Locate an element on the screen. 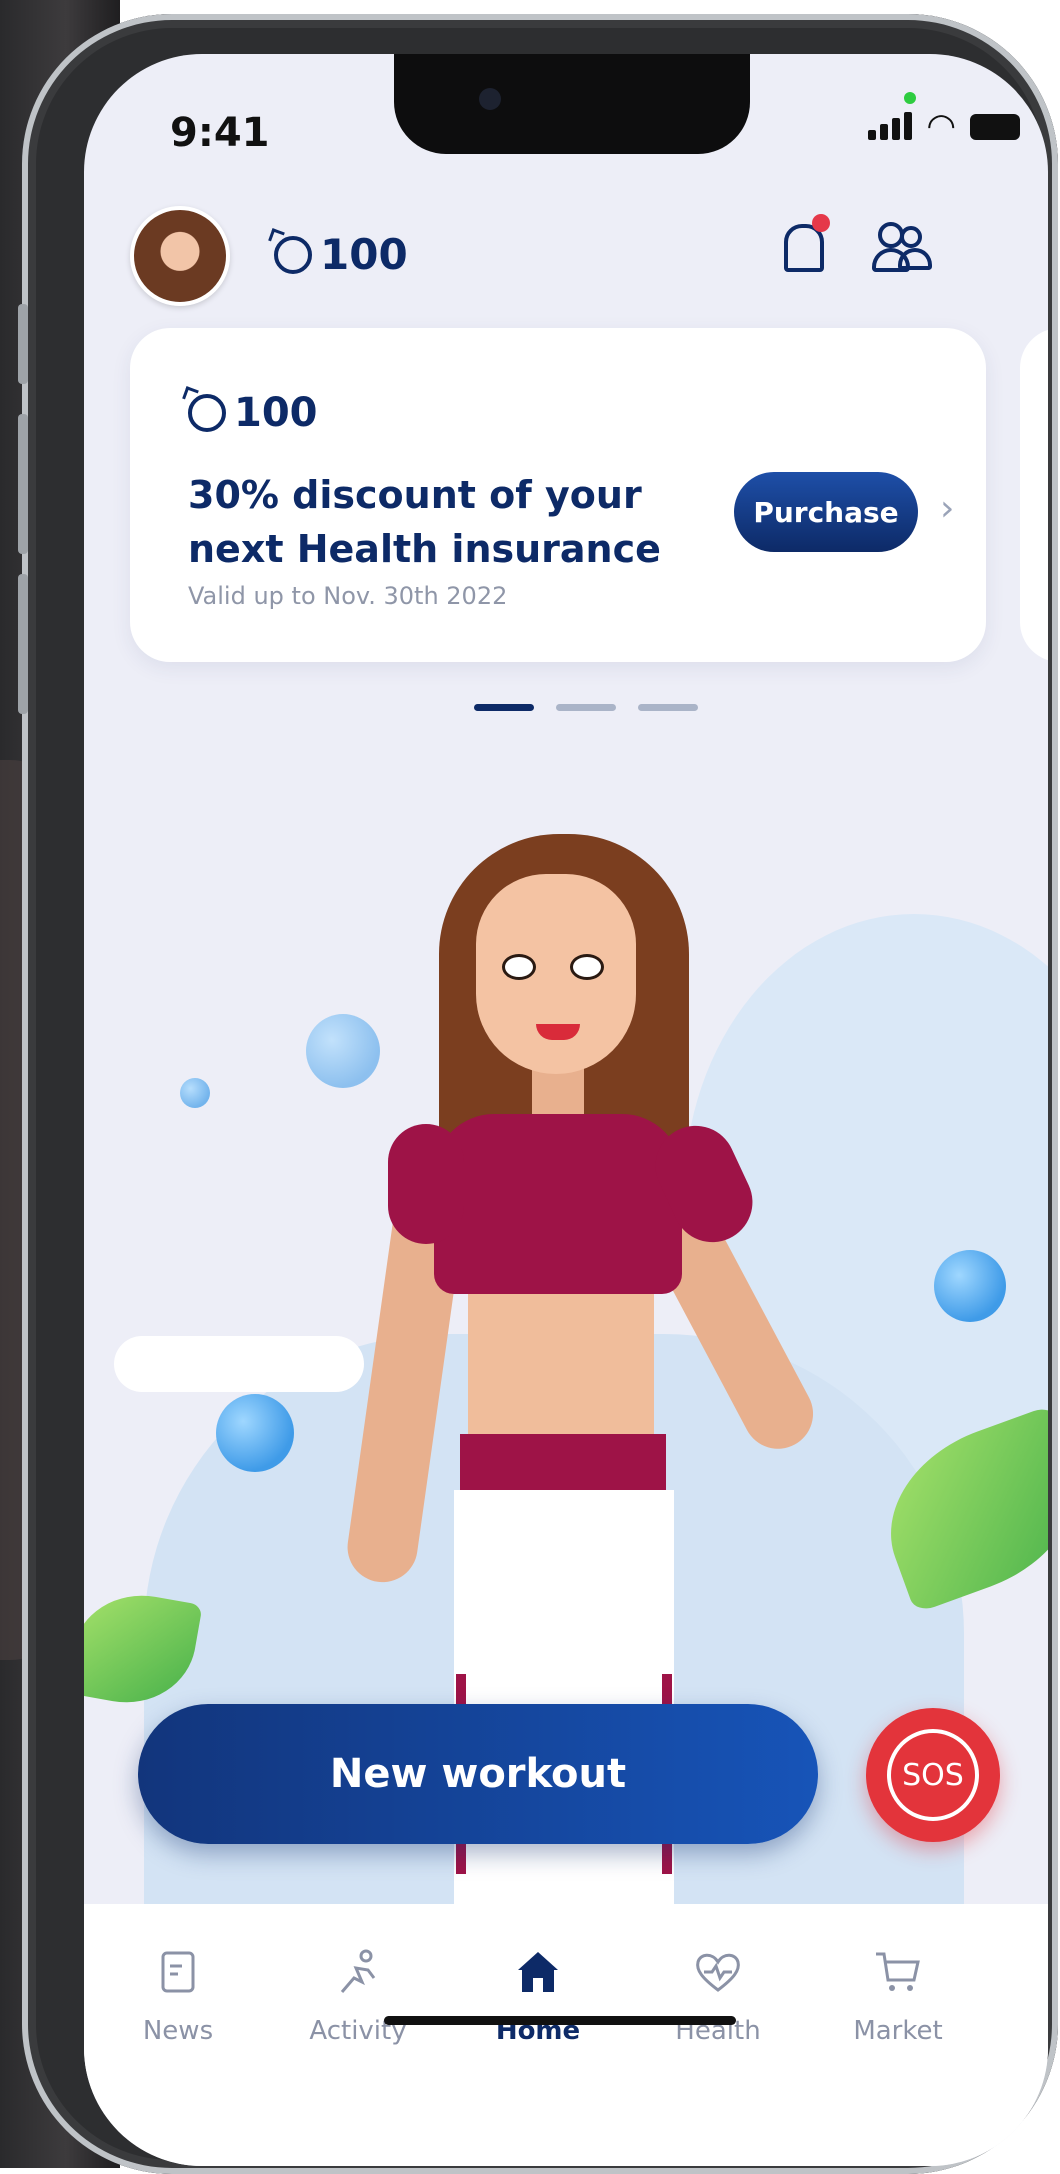 The width and height of the screenshot is (1060, 2174). carousel-indicator is located at coordinates (586, 707).